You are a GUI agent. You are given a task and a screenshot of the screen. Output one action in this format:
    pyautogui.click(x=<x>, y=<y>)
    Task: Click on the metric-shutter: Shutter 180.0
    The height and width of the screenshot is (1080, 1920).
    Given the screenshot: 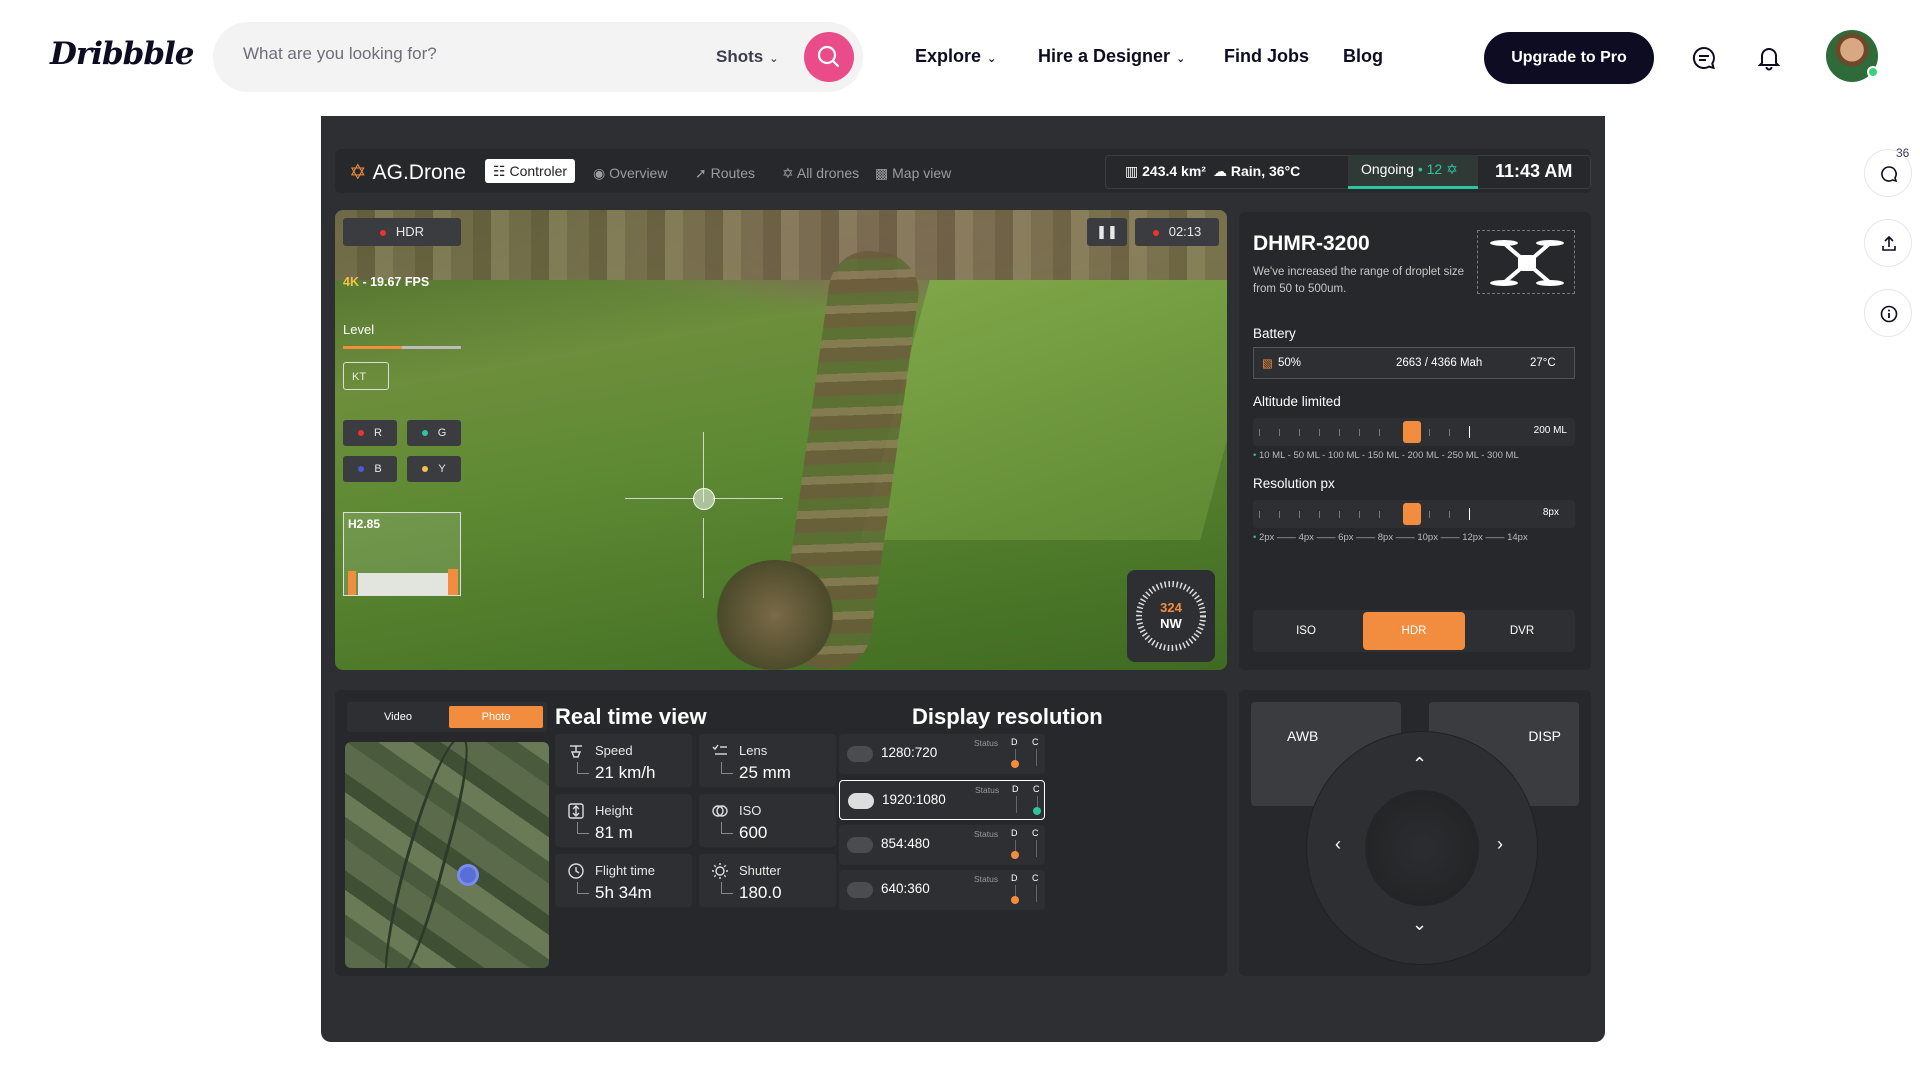 What is the action you would take?
    pyautogui.click(x=767, y=880)
    